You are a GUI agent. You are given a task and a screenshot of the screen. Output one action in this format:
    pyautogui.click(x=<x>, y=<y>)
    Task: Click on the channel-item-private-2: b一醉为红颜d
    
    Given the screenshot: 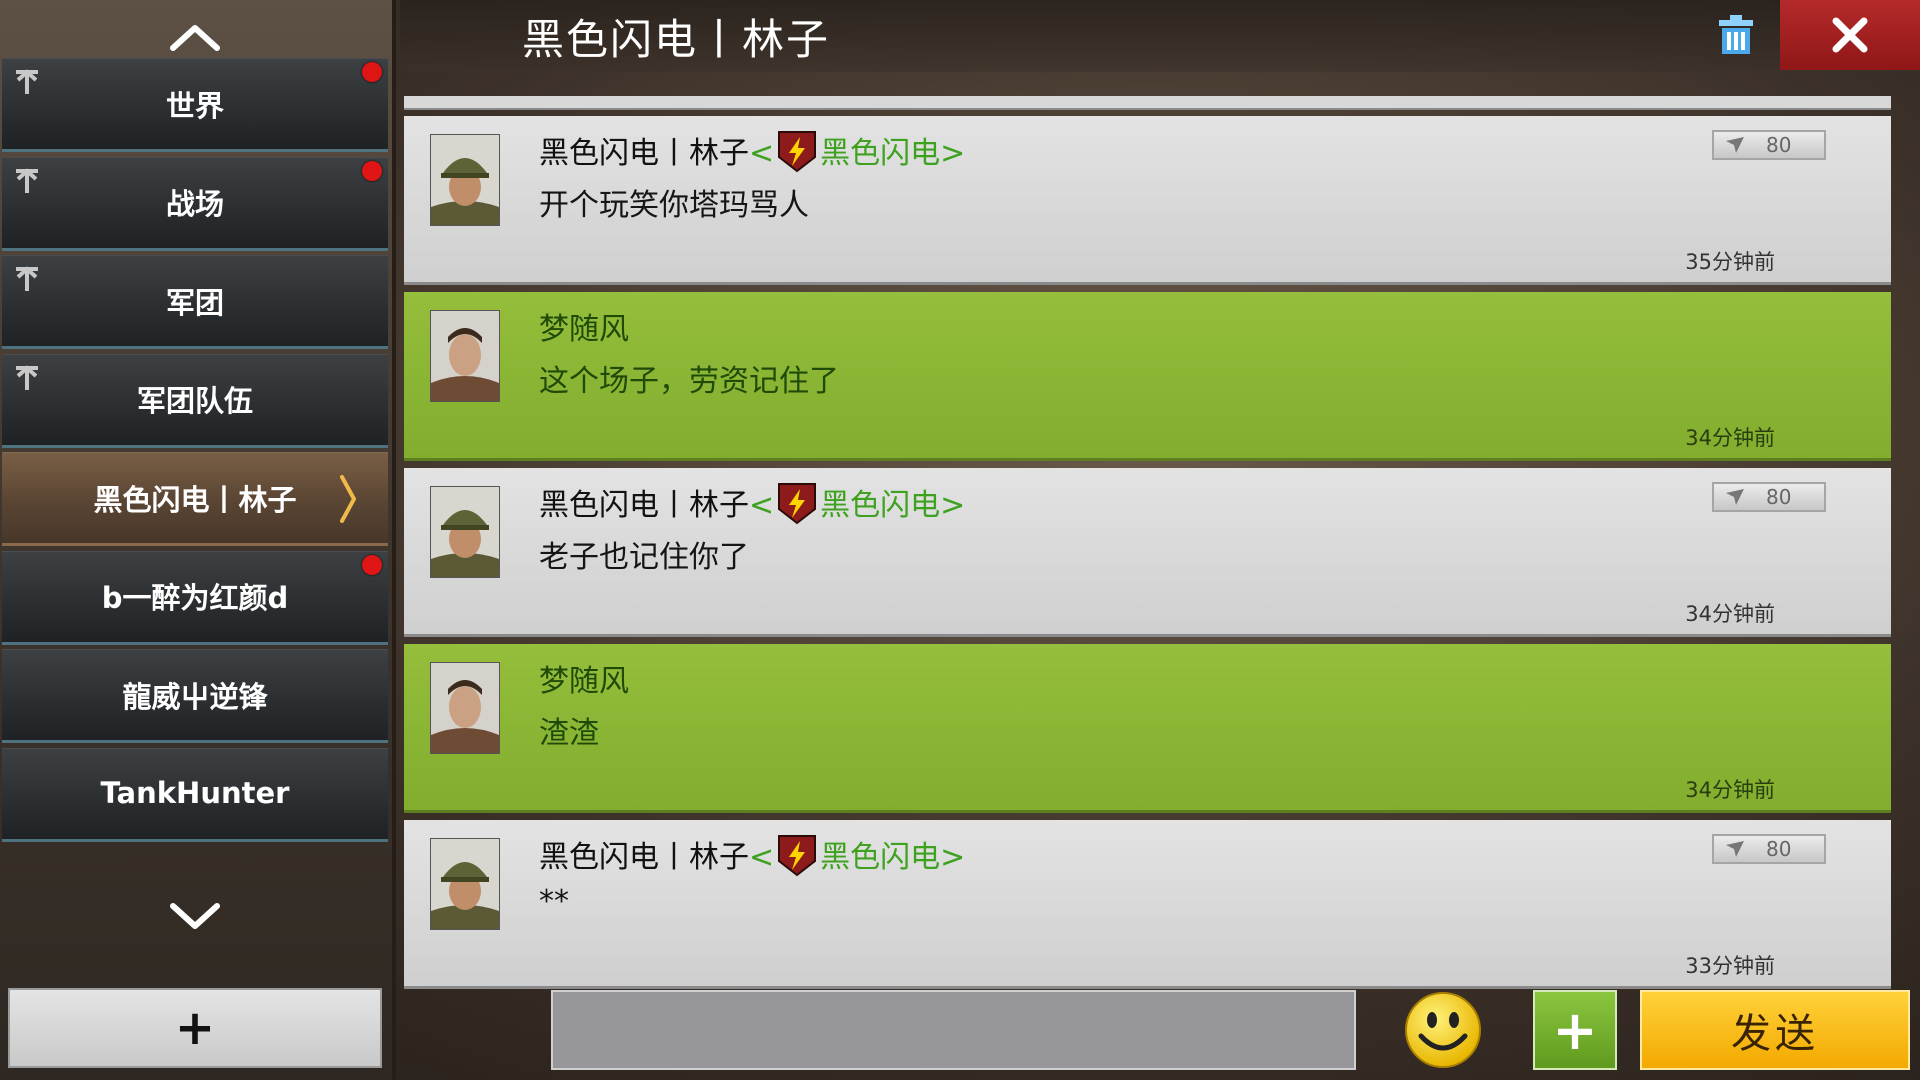 What is the action you would take?
    pyautogui.click(x=195, y=597)
    